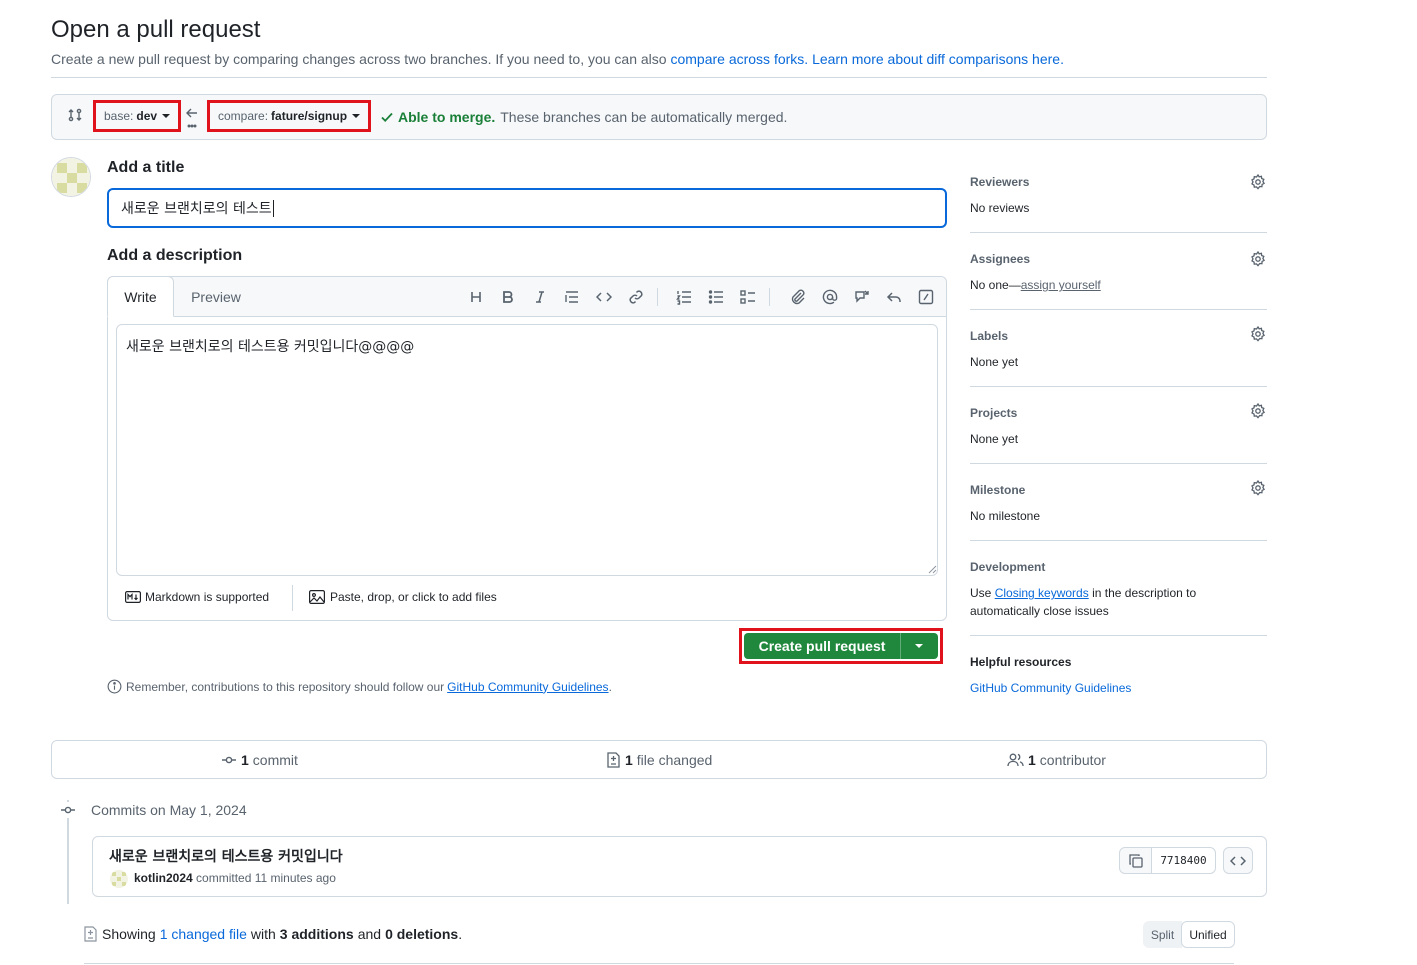 The height and width of the screenshot is (965, 1417). I want to click on commit-group-label: Commits on May 1, 2024, so click(169, 810).